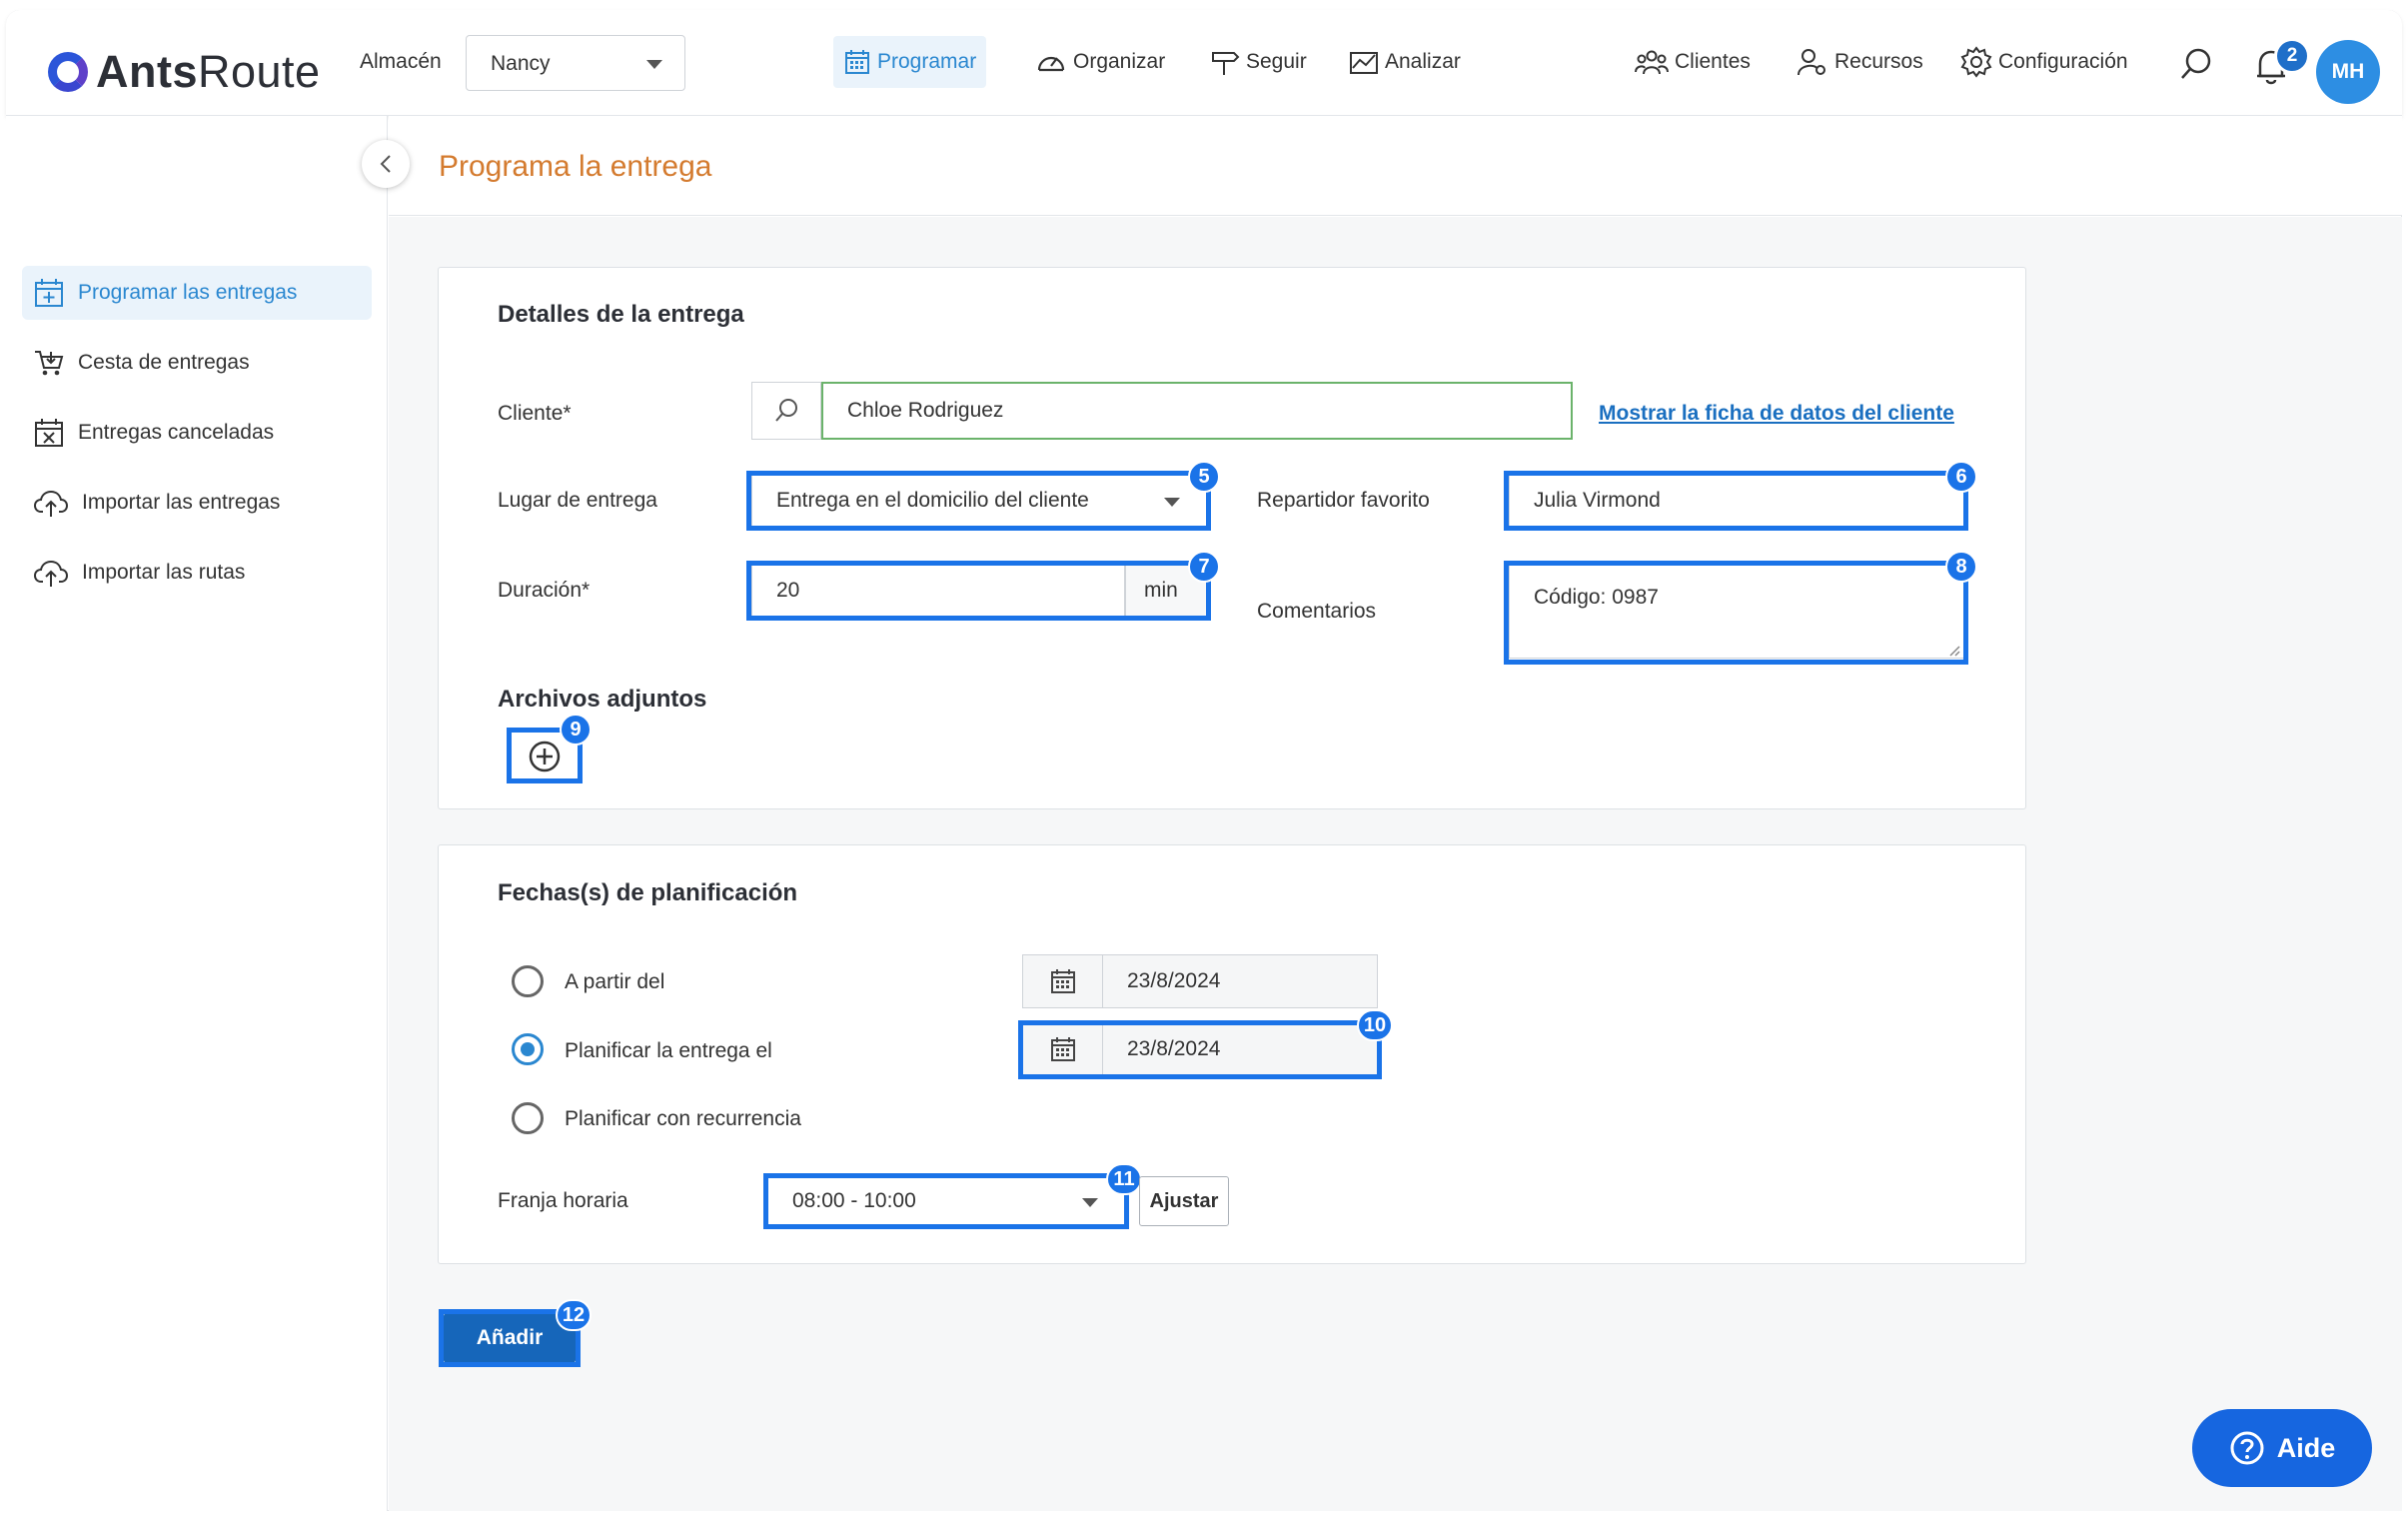 The width and height of the screenshot is (2408, 1519). I want to click on option-a-partir-del-label: A partir del, so click(615, 982).